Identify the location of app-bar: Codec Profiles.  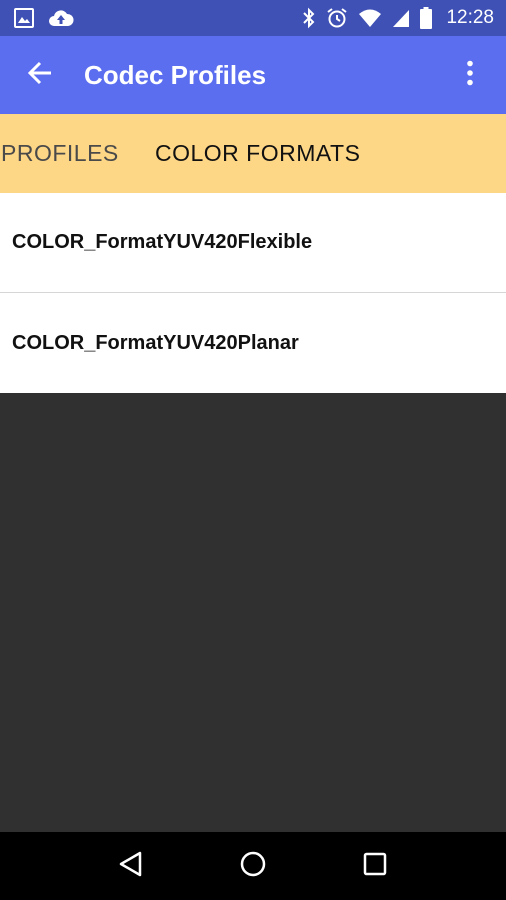
(253, 75).